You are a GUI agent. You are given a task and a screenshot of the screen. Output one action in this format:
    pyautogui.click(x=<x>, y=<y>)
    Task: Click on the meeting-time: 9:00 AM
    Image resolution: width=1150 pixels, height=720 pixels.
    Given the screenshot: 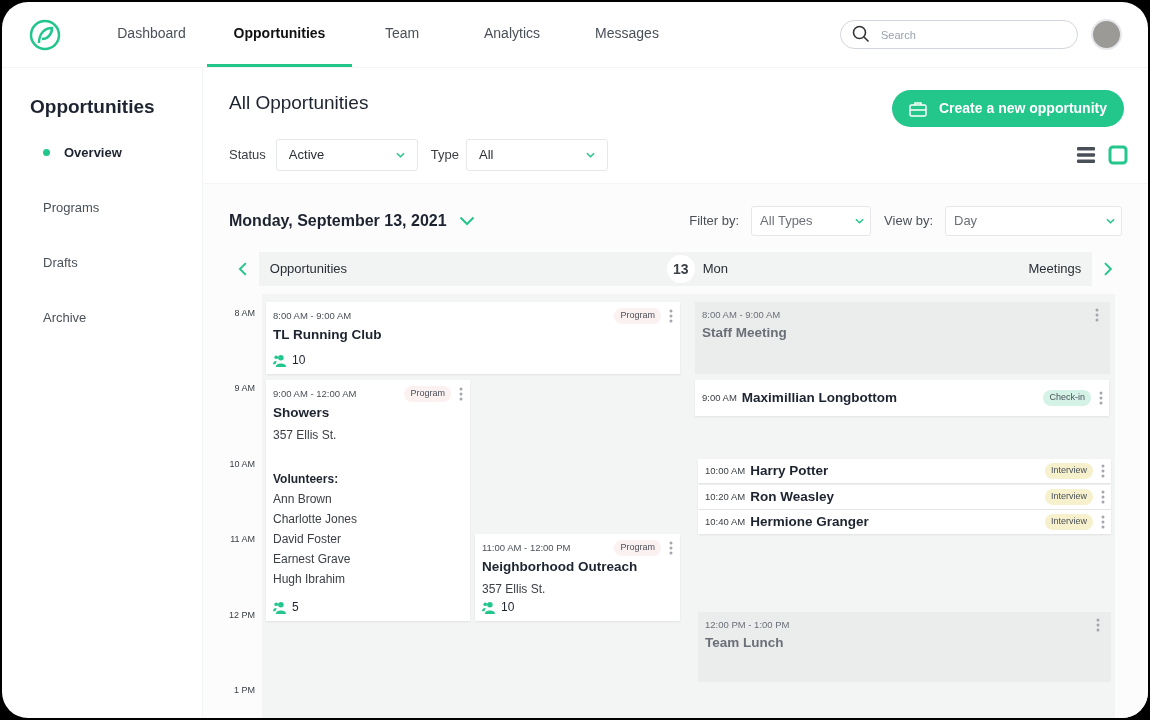 What is the action you would take?
    pyautogui.click(x=719, y=397)
    